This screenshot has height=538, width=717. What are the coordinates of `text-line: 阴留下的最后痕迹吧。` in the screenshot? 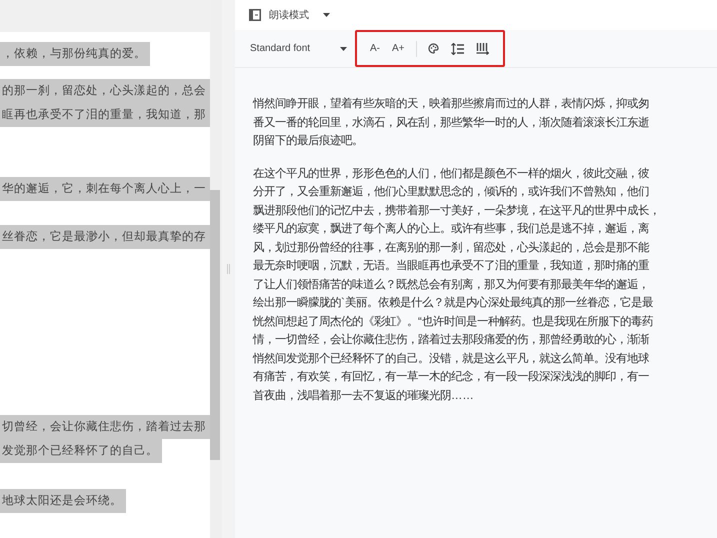 It's located at (308, 141).